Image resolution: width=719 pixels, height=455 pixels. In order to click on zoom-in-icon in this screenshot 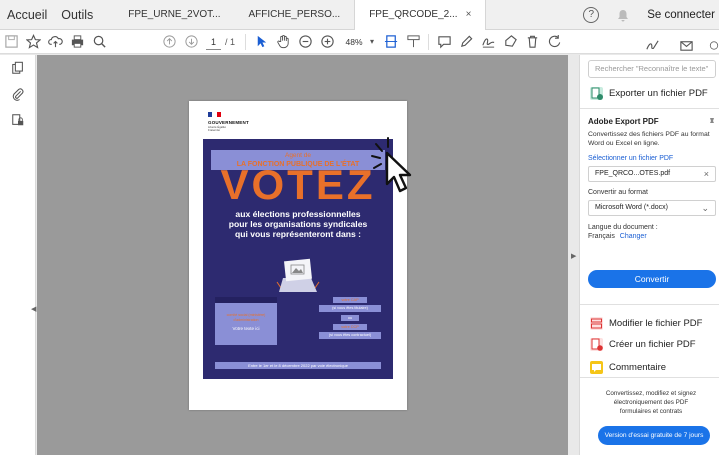, I will do `click(327, 42)`.